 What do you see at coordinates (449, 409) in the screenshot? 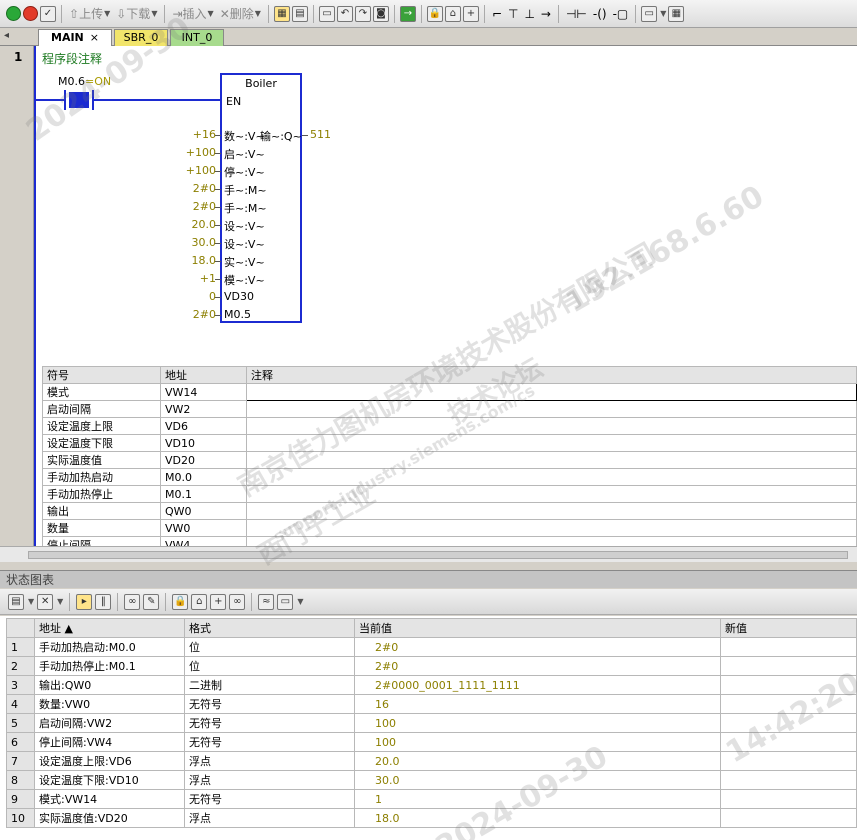
I see `table-row: 启动间隔 VW2` at bounding box center [449, 409].